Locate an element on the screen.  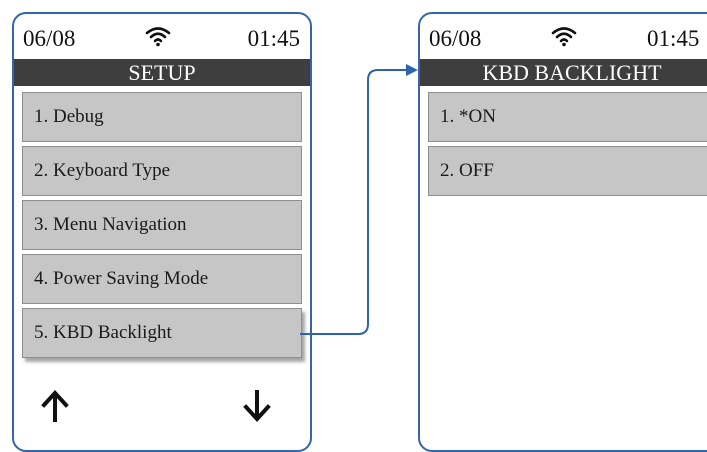
connector-line is located at coordinates (354, 202).